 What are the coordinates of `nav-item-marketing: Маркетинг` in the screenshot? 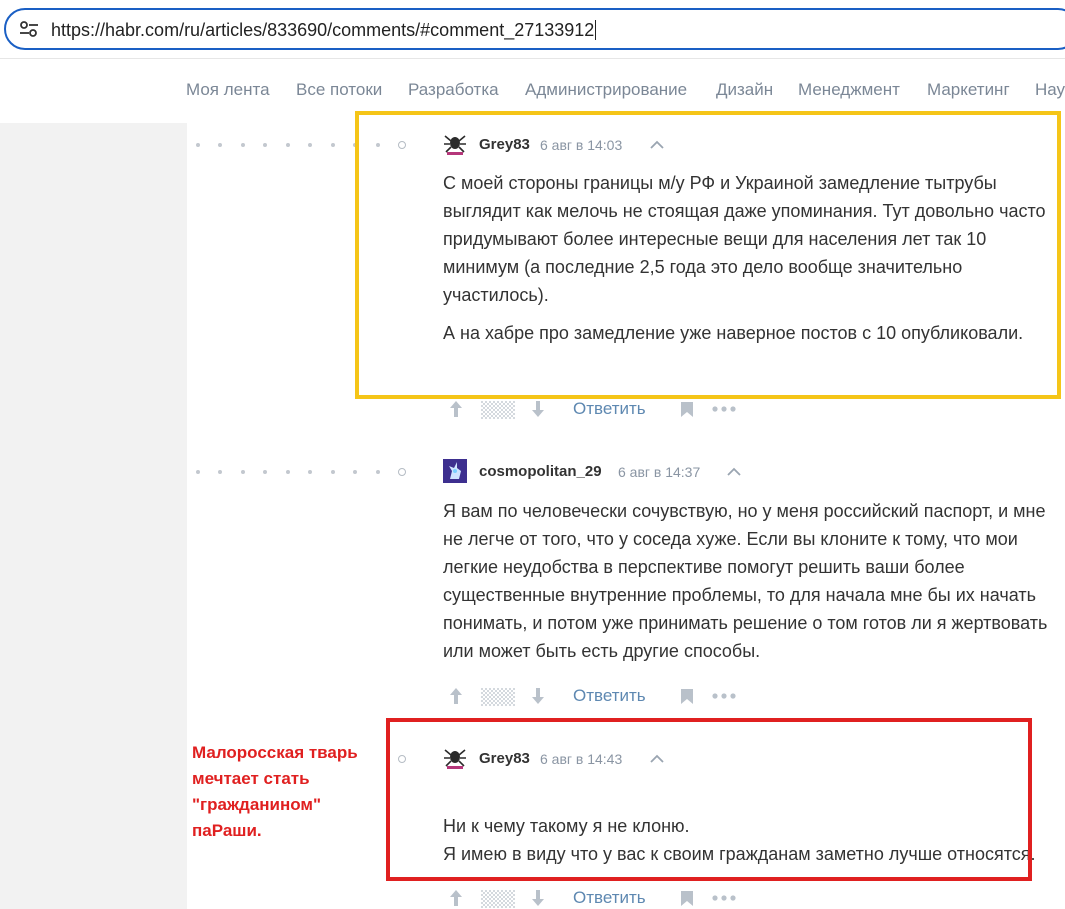 It's located at (968, 90).